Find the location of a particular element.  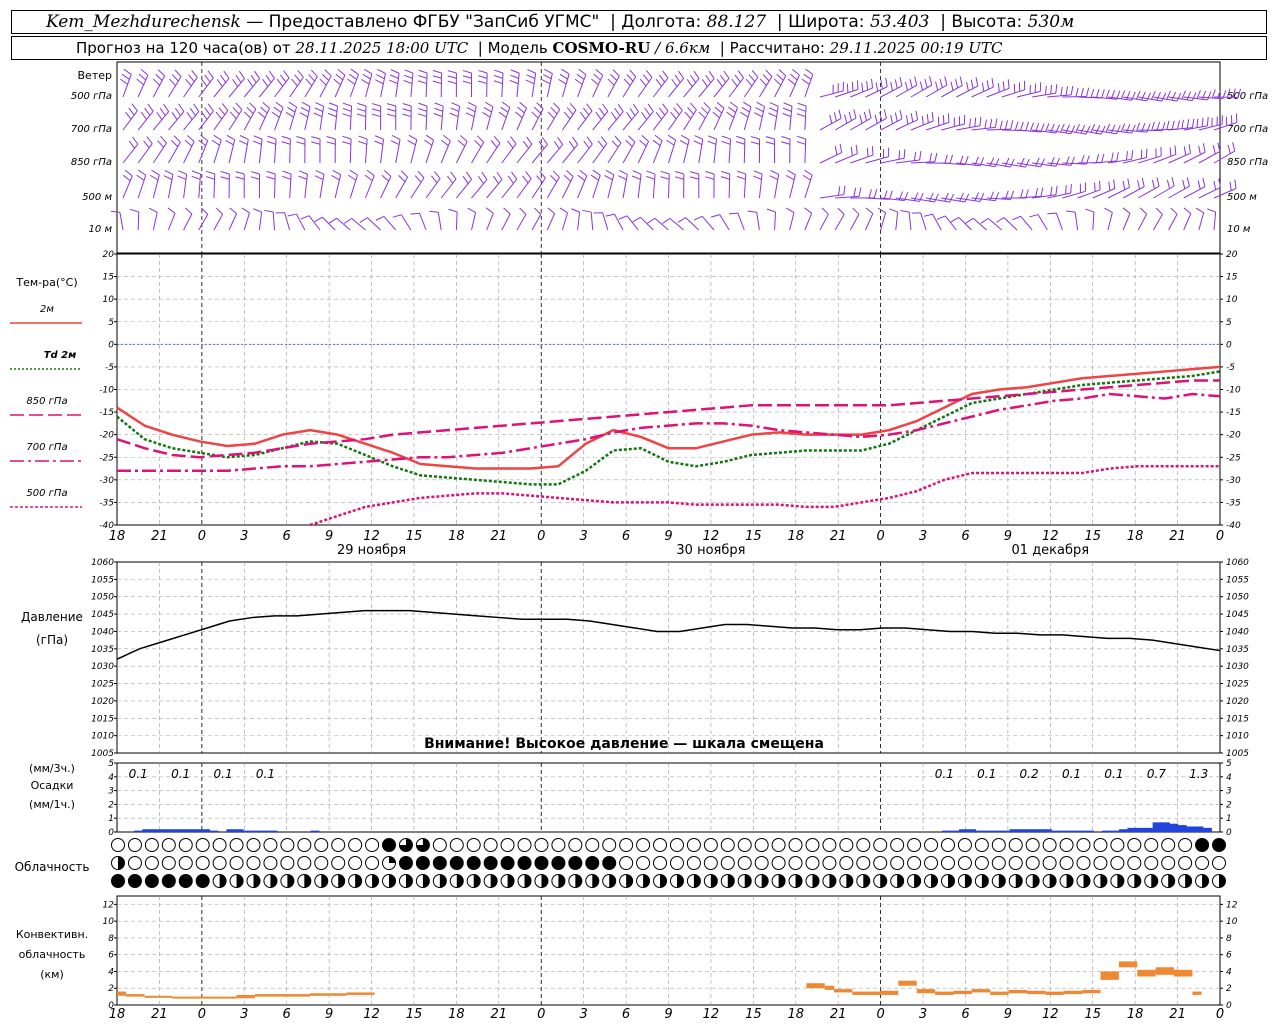

temp-legend-label: 500 гПа is located at coordinates (46, 493).